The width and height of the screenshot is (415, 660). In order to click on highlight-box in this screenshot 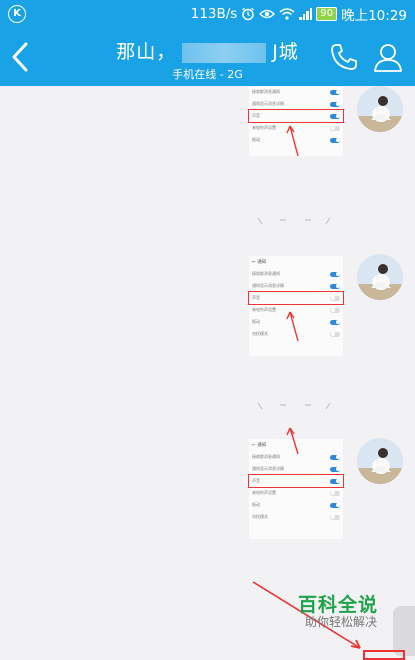, I will do `click(384, 655)`.